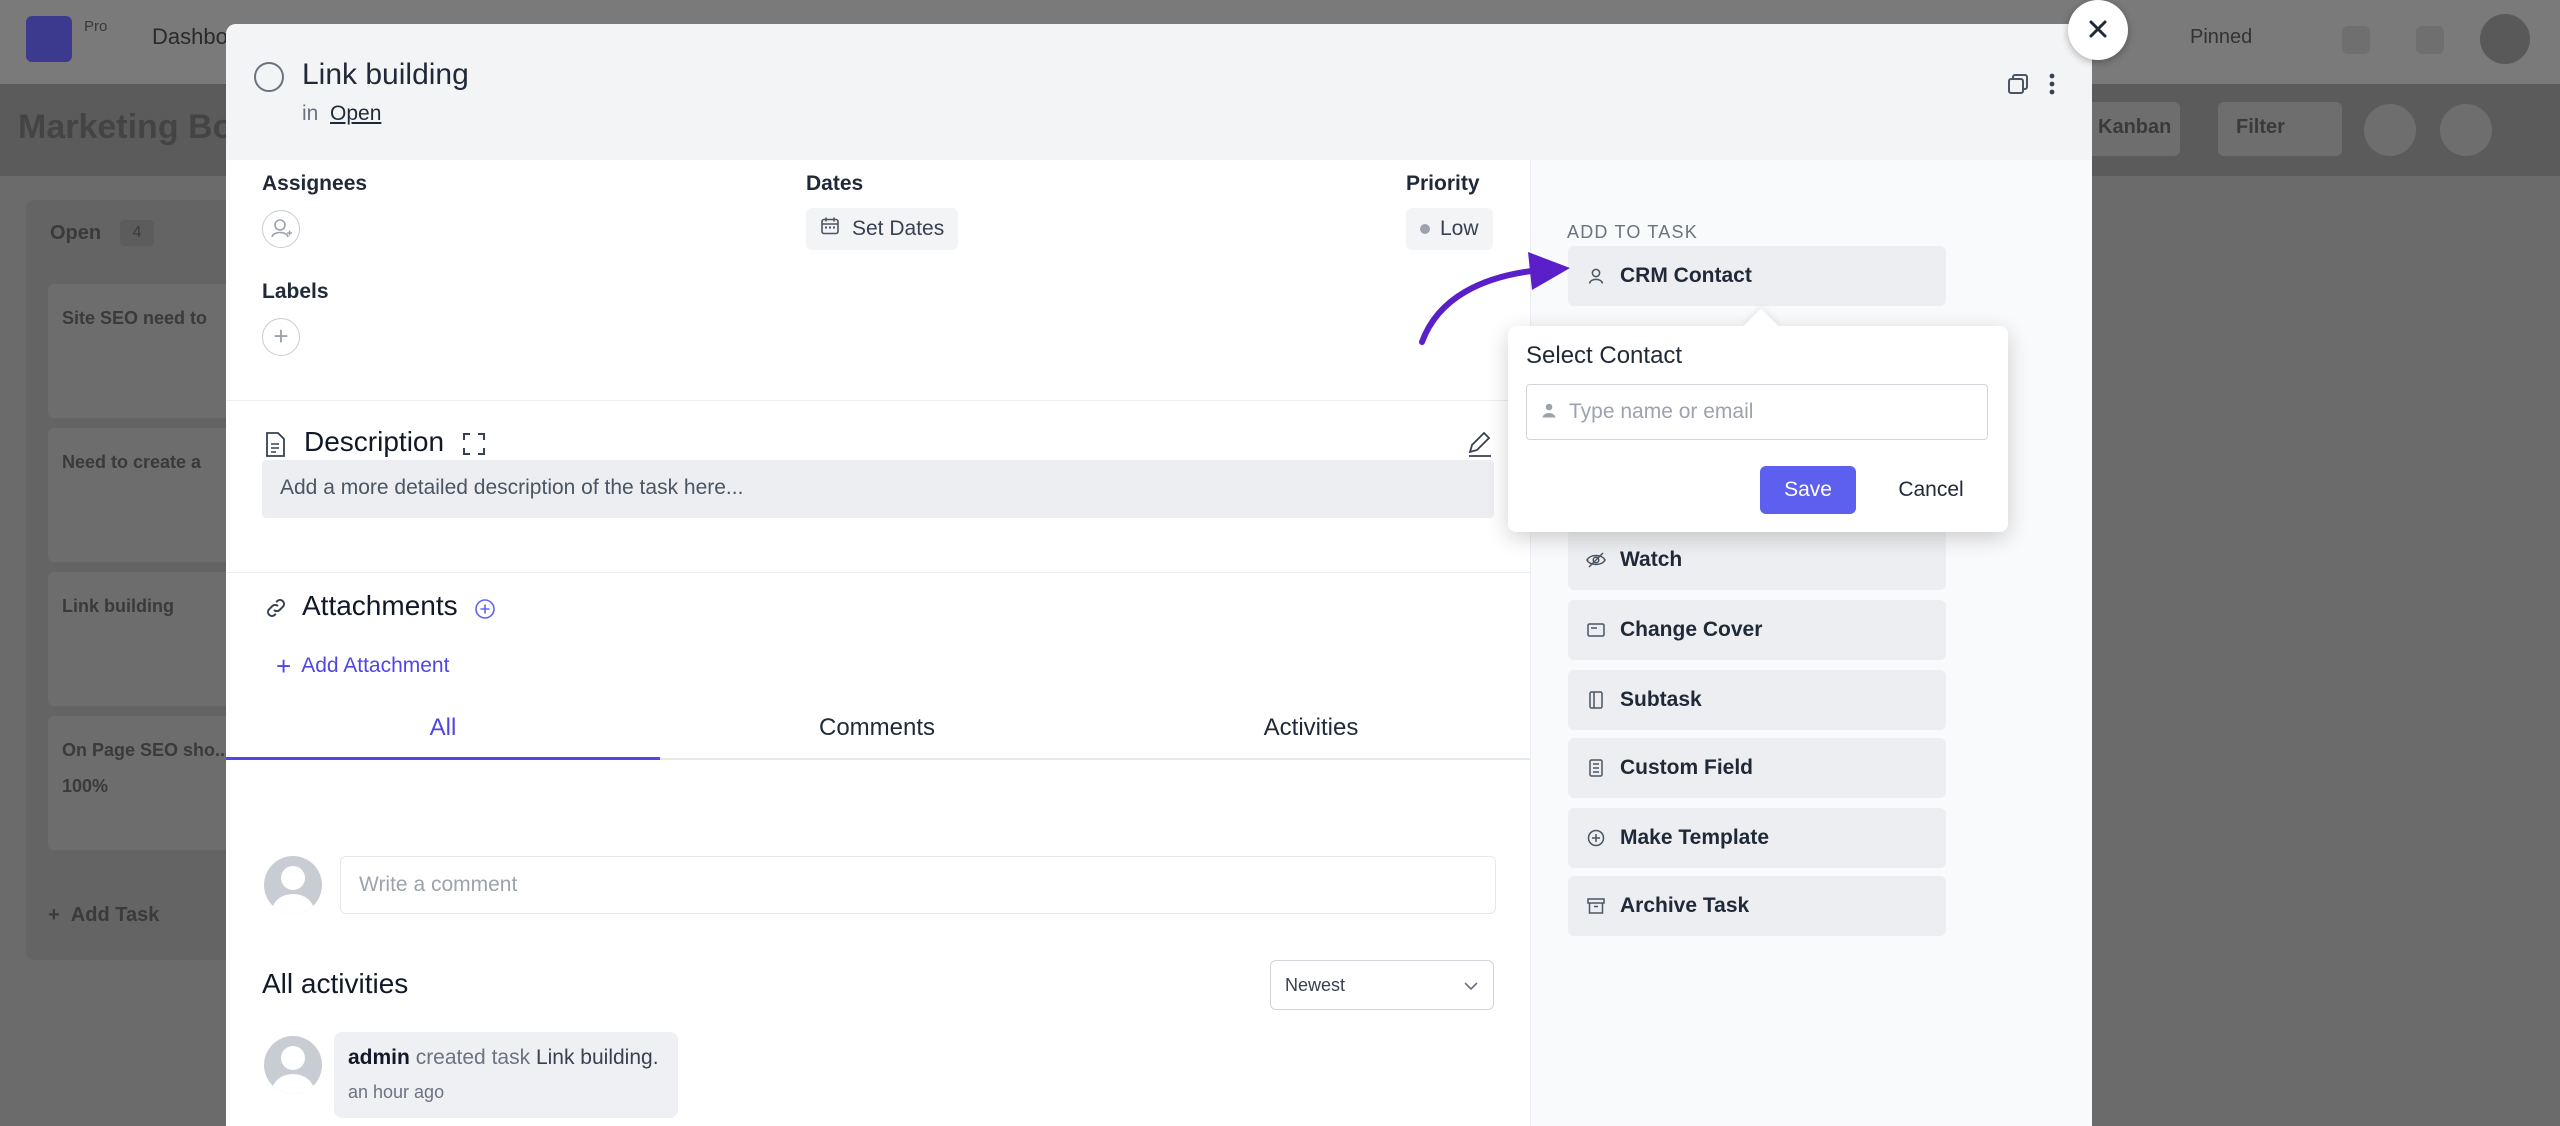 This screenshot has height=1126, width=2560. I want to click on modal-header: Link building in Open, so click(1159, 92).